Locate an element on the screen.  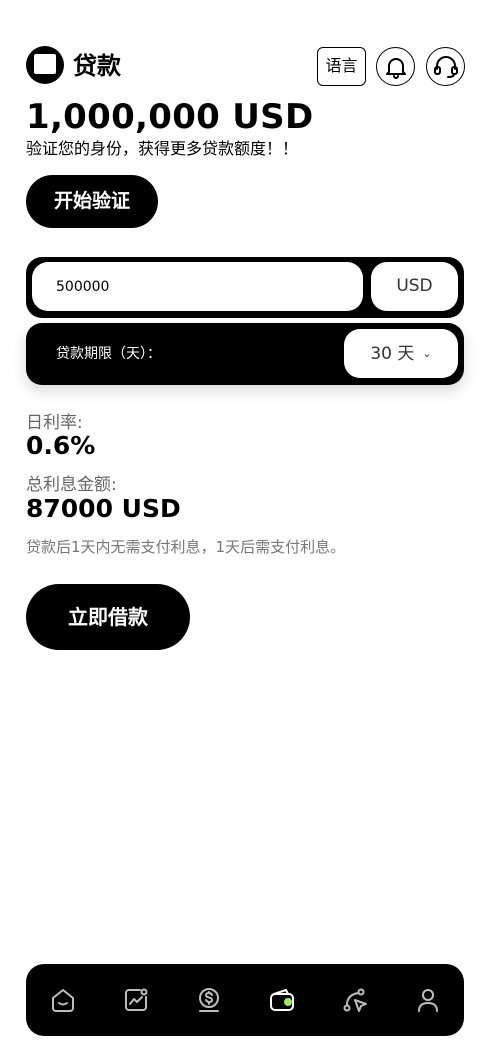
headset-icon is located at coordinates (446, 67).